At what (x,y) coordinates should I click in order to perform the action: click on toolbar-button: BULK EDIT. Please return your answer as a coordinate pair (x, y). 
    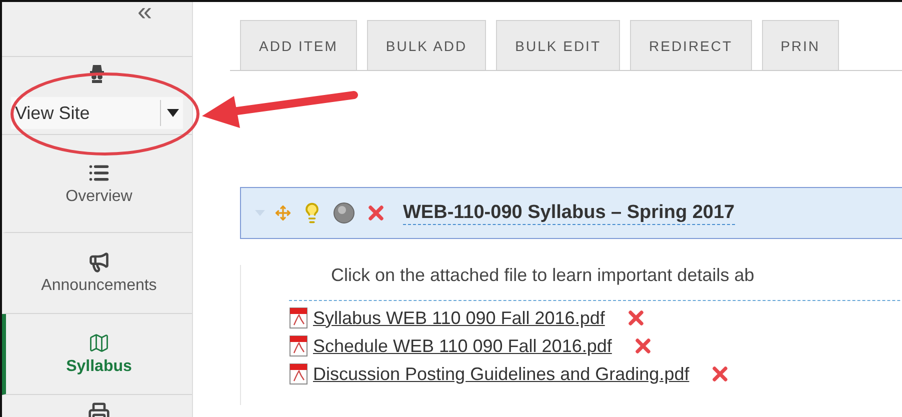
    Looking at the image, I should click on (558, 45).